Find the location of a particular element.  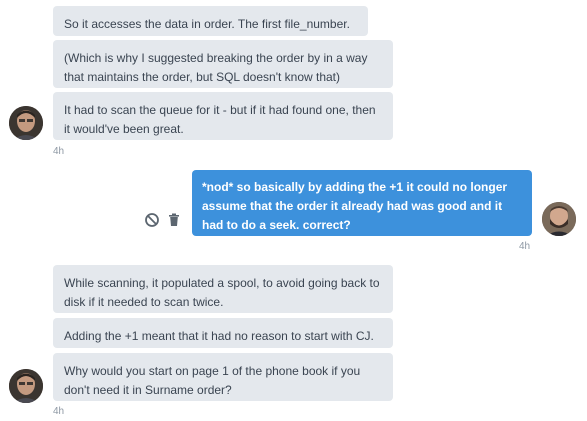

trash-icon is located at coordinates (174, 220).